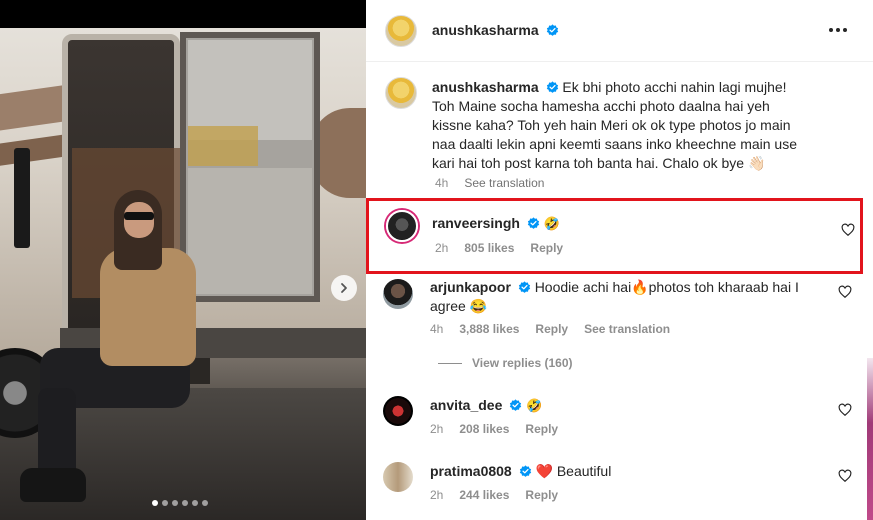  I want to click on chevron-right-icon, so click(344, 288).